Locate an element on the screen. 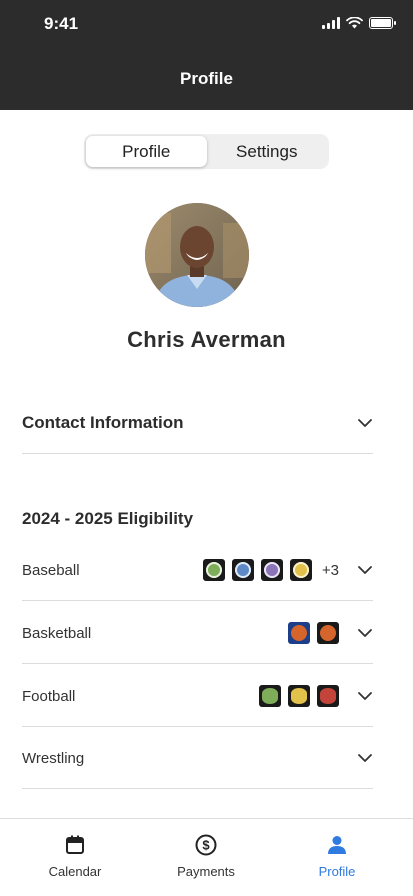 The width and height of the screenshot is (413, 896). sport-row-football: Football is located at coordinates (197, 696).